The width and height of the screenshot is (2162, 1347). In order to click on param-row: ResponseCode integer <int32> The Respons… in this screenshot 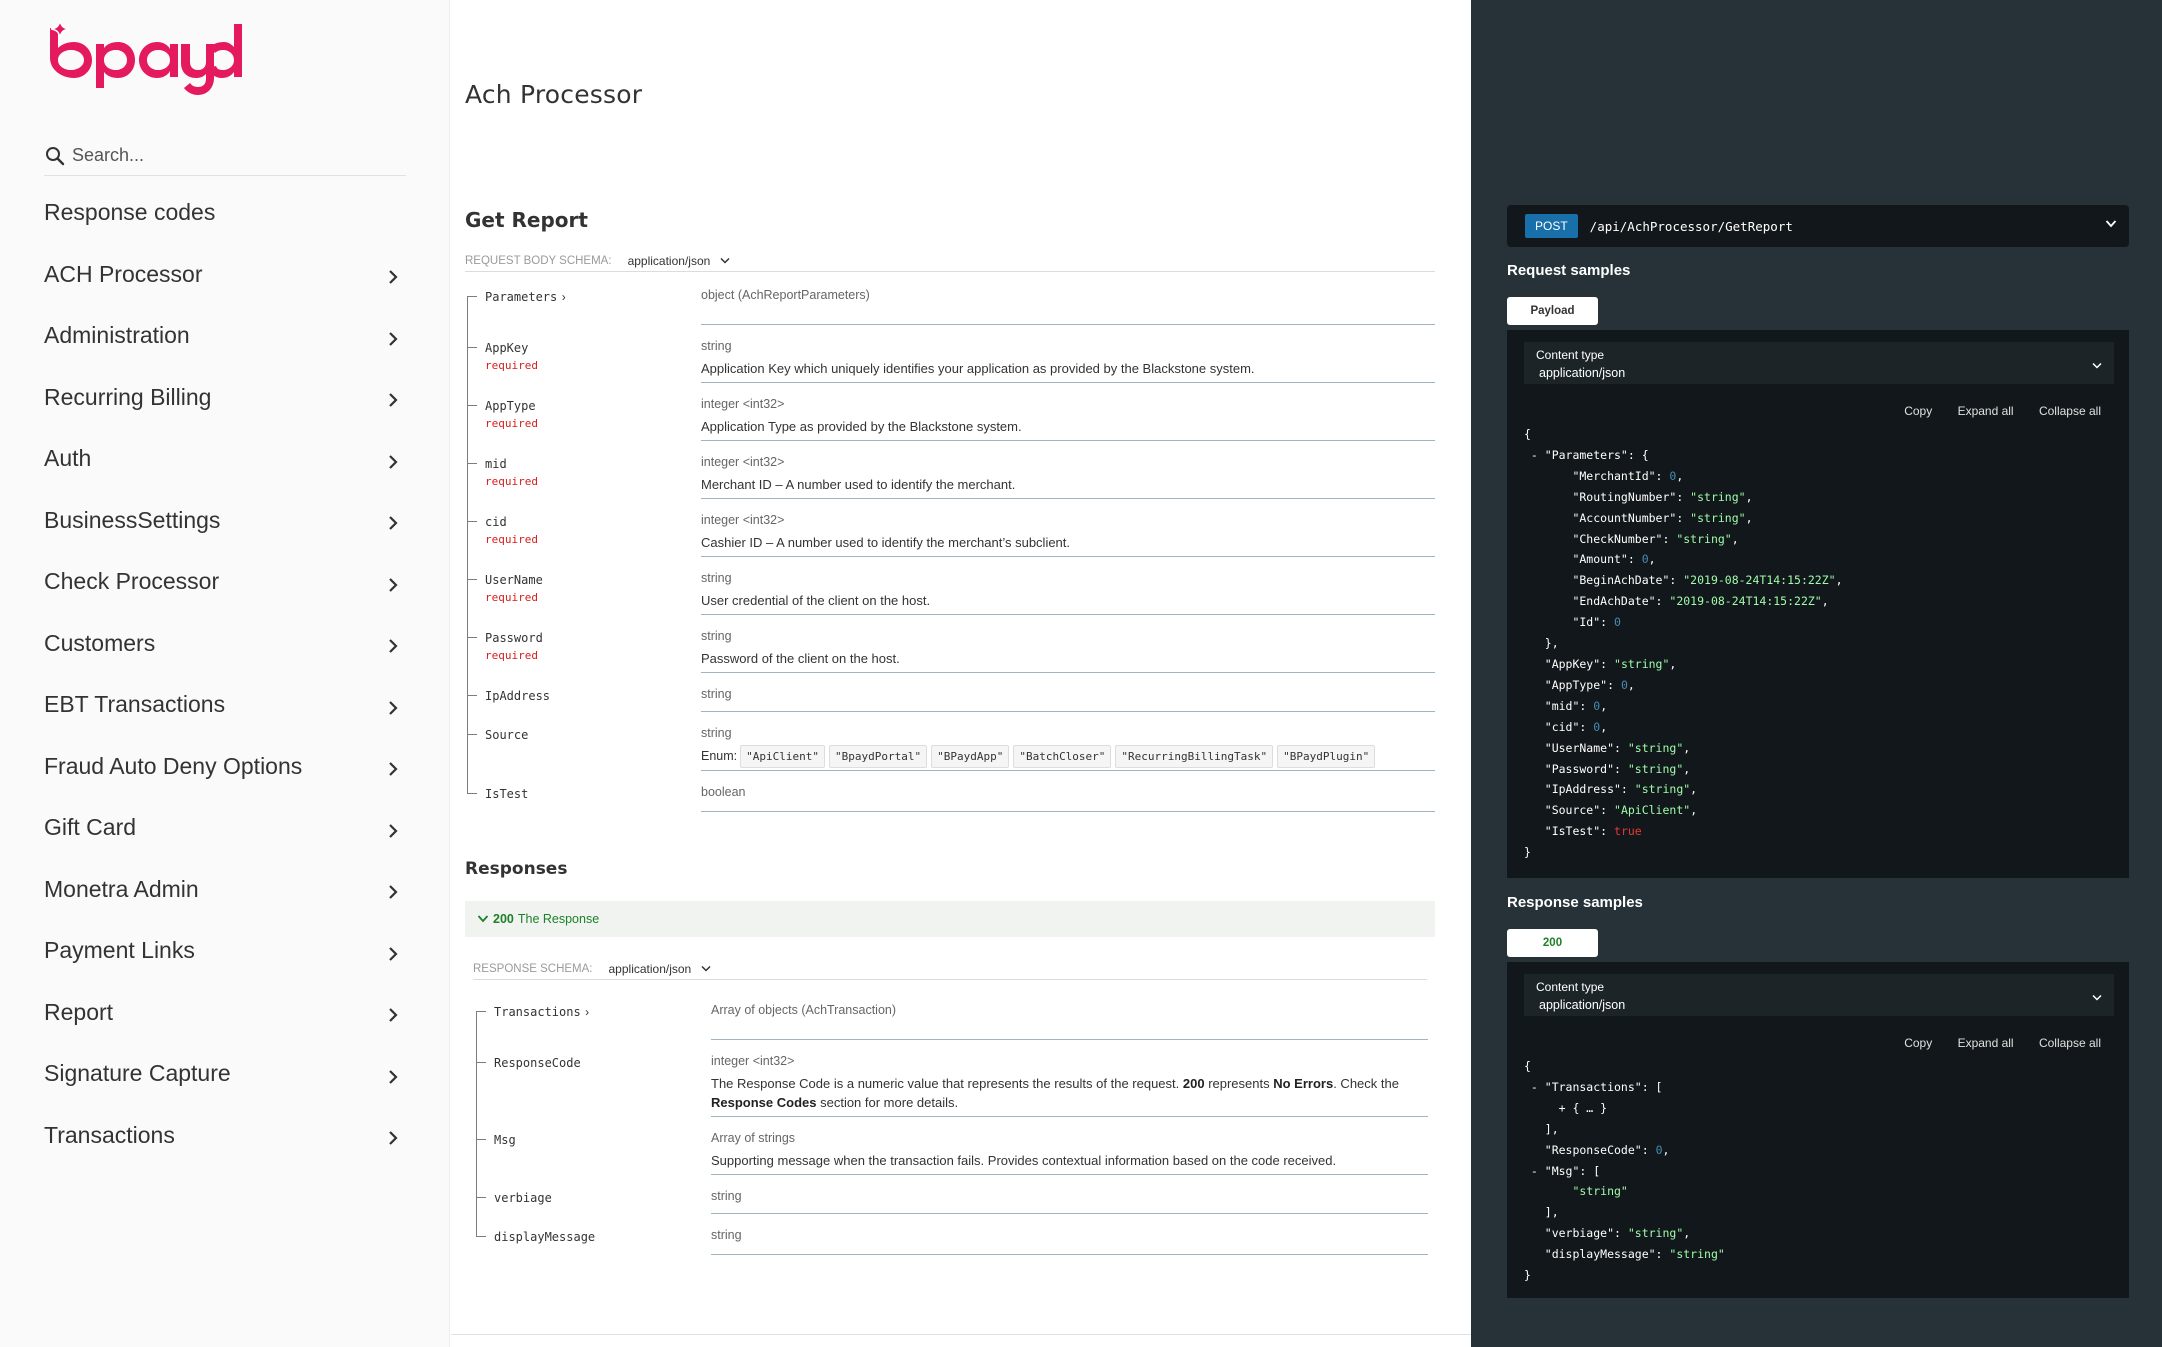, I will do `click(951, 1078)`.